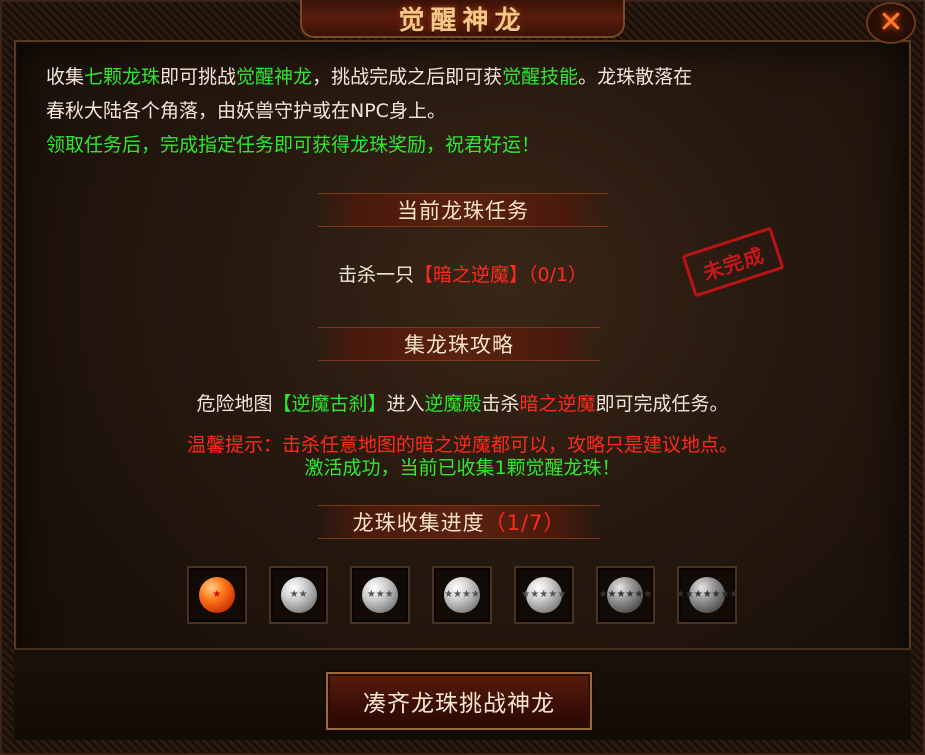  I want to click on success-message: 激活成功，当前已收集1颗觉醒龙珠！, so click(462, 468).